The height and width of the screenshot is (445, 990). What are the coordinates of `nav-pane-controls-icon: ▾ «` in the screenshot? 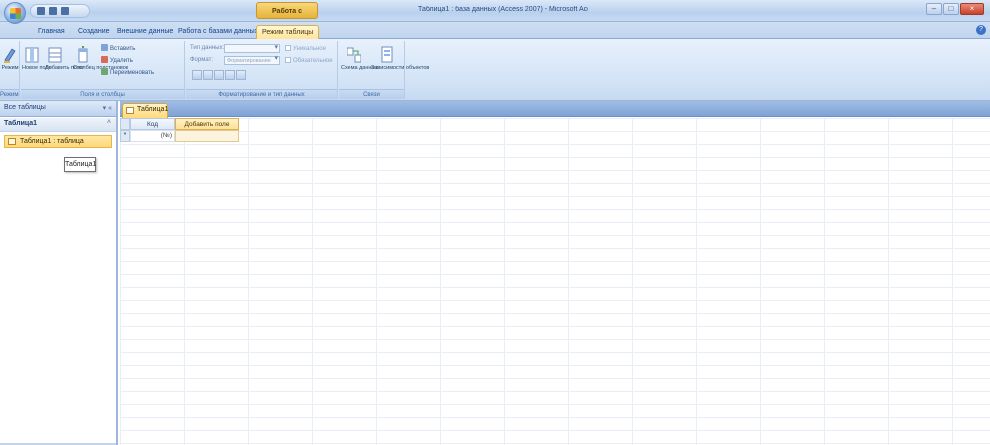 It's located at (107, 108).